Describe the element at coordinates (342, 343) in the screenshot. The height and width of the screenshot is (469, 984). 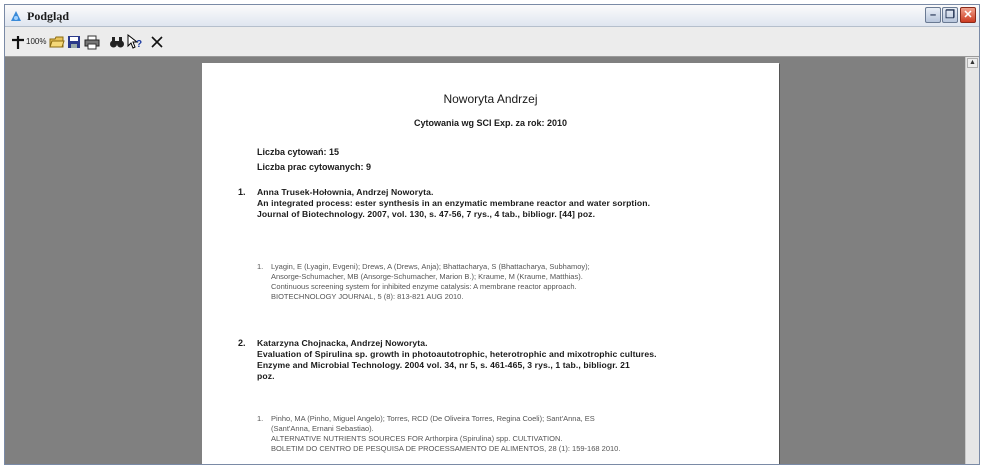
I see `entry-authors: Katarzyna Chojnacka, Andrzej Noworyta.` at that location.